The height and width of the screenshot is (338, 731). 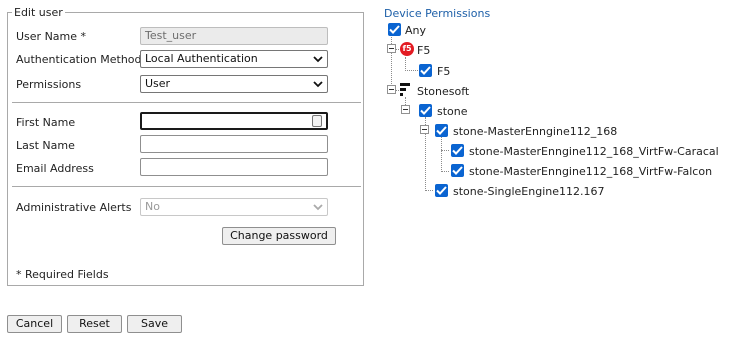 I want to click on device-permissions-title: Device Permissions, so click(x=437, y=13).